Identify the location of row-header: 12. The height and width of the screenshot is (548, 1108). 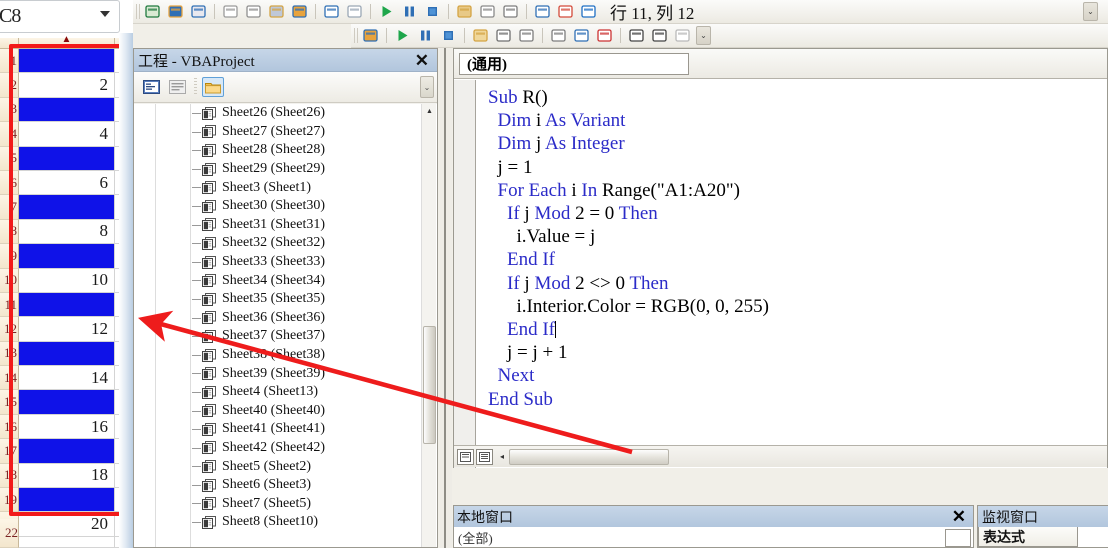
(9, 329).